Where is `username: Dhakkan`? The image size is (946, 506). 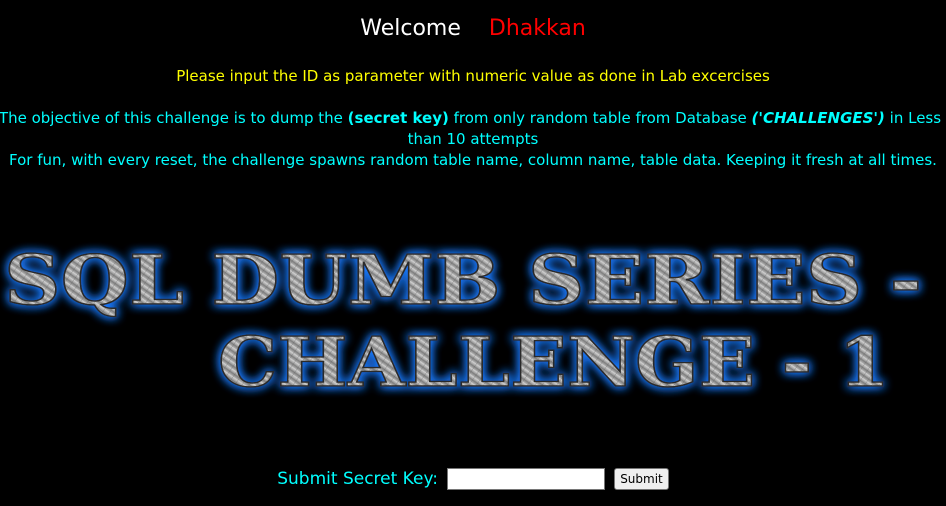 username: Dhakkan is located at coordinates (537, 28).